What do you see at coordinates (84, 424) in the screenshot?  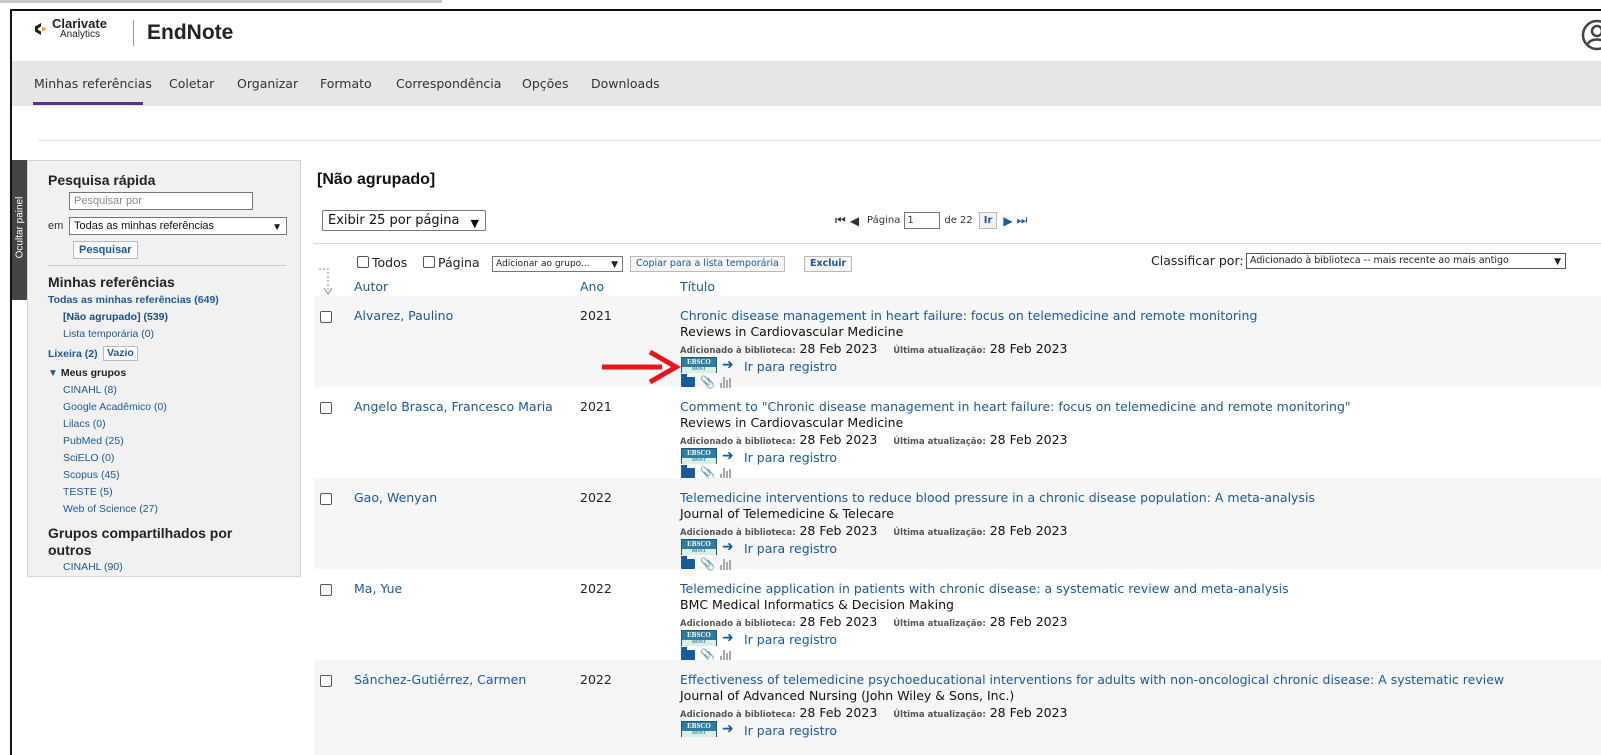 I see `sidebar-item-group: Lilacs (0)` at bounding box center [84, 424].